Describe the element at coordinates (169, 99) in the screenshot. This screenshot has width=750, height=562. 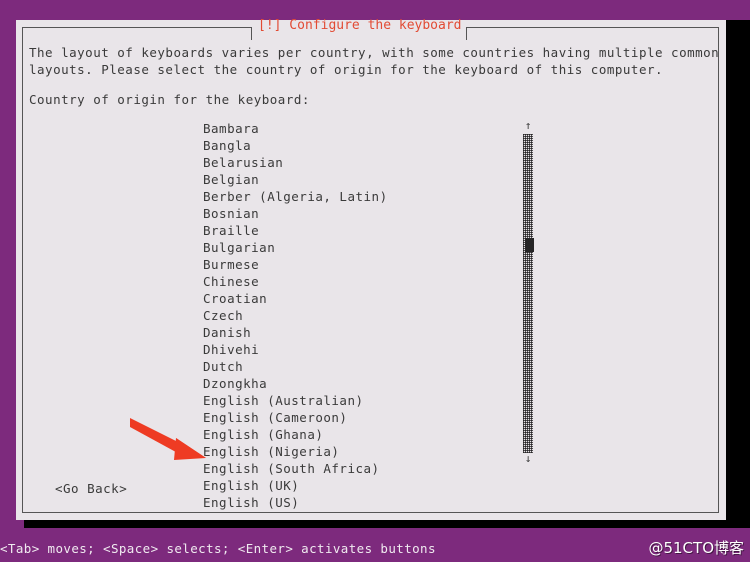
I see `country-prompt-label: Country of origin for the keyboard:` at that location.